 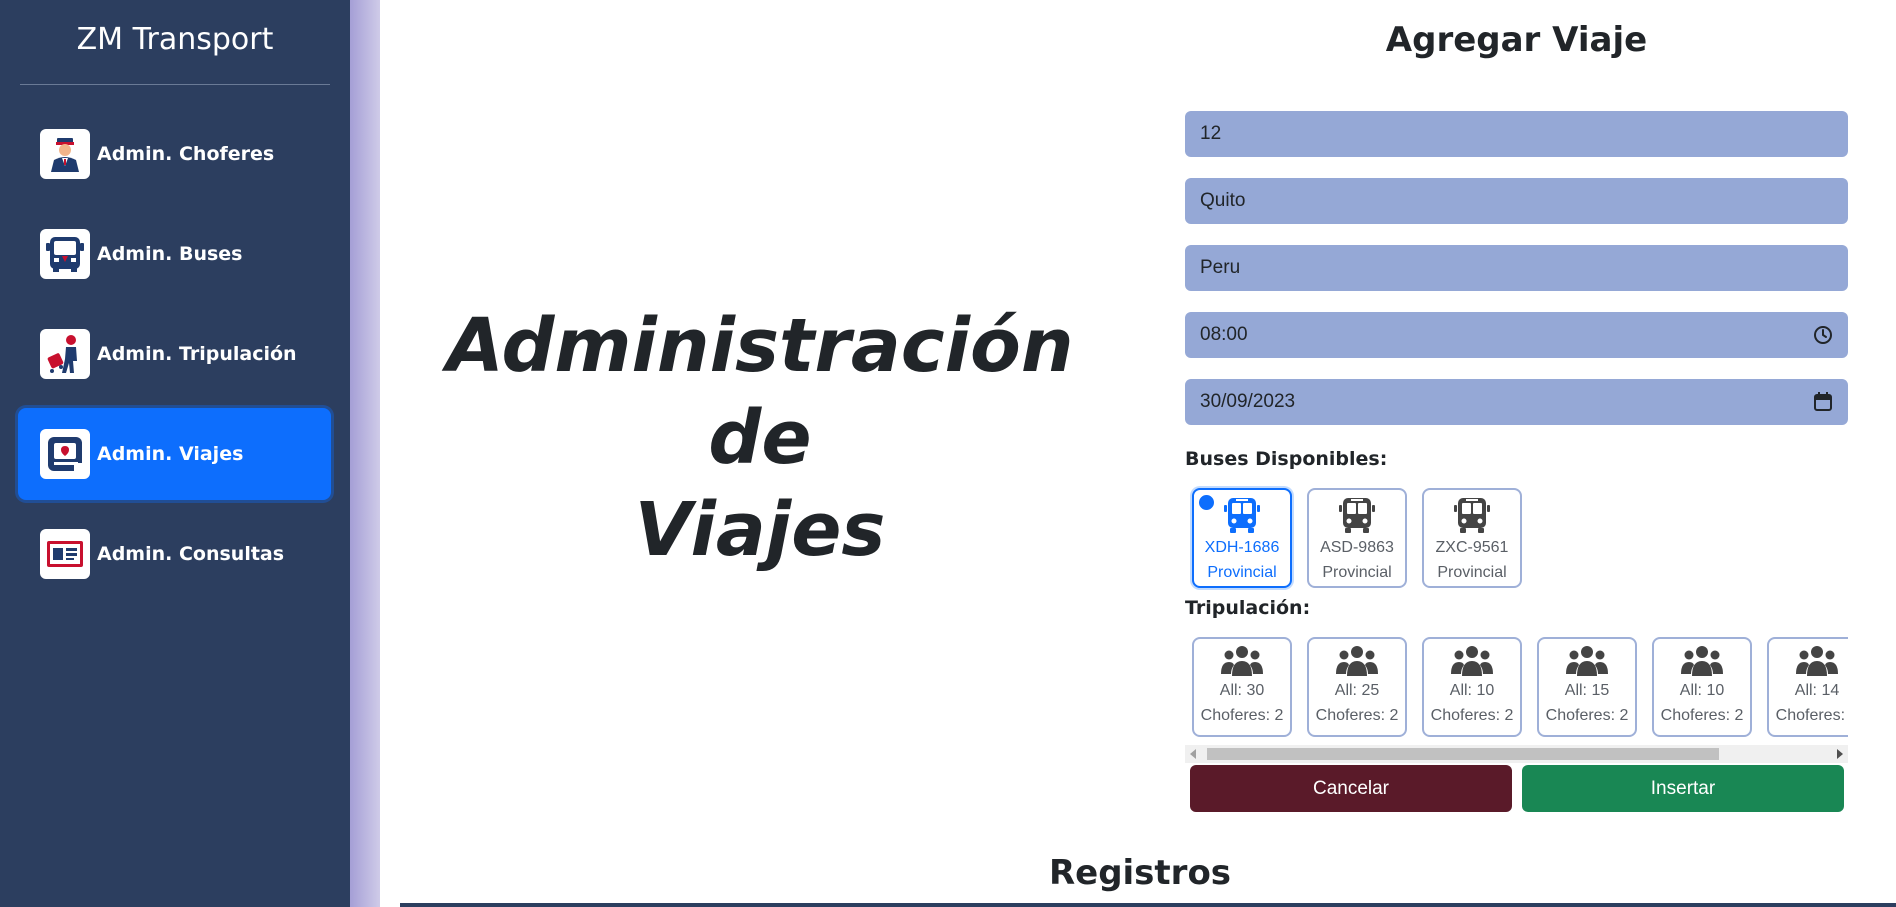 What do you see at coordinates (1351, 788) in the screenshot?
I see `cancel-button: Cancelar` at bounding box center [1351, 788].